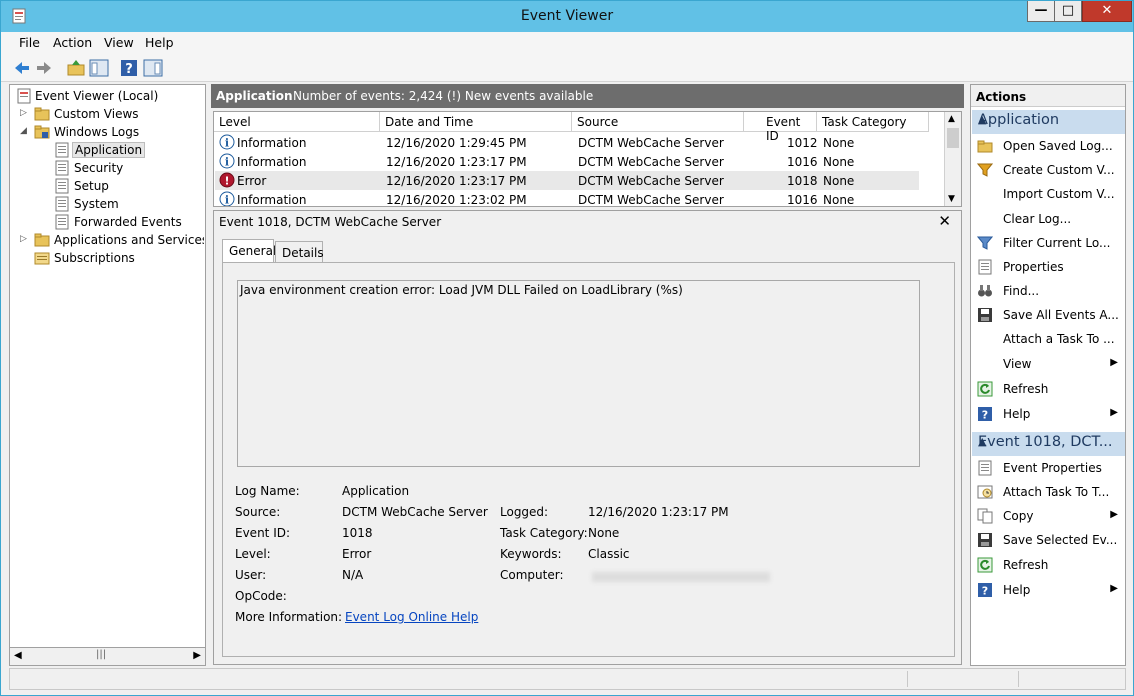 The height and width of the screenshot is (696, 1134). What do you see at coordinates (76, 68) in the screenshot?
I see `up-folder-icon` at bounding box center [76, 68].